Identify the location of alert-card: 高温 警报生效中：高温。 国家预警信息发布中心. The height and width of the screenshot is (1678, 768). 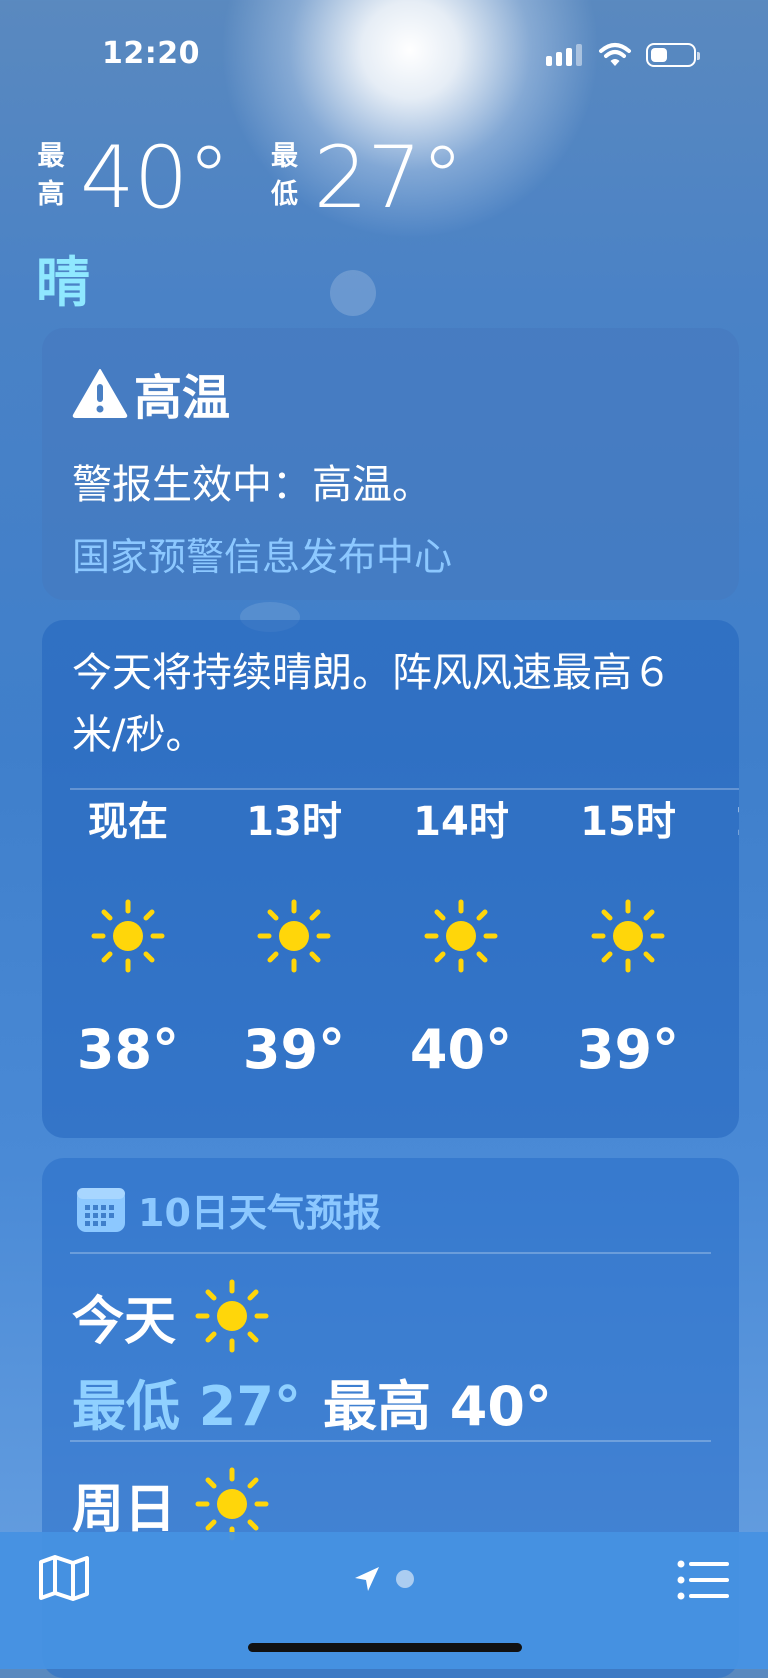
(390, 464).